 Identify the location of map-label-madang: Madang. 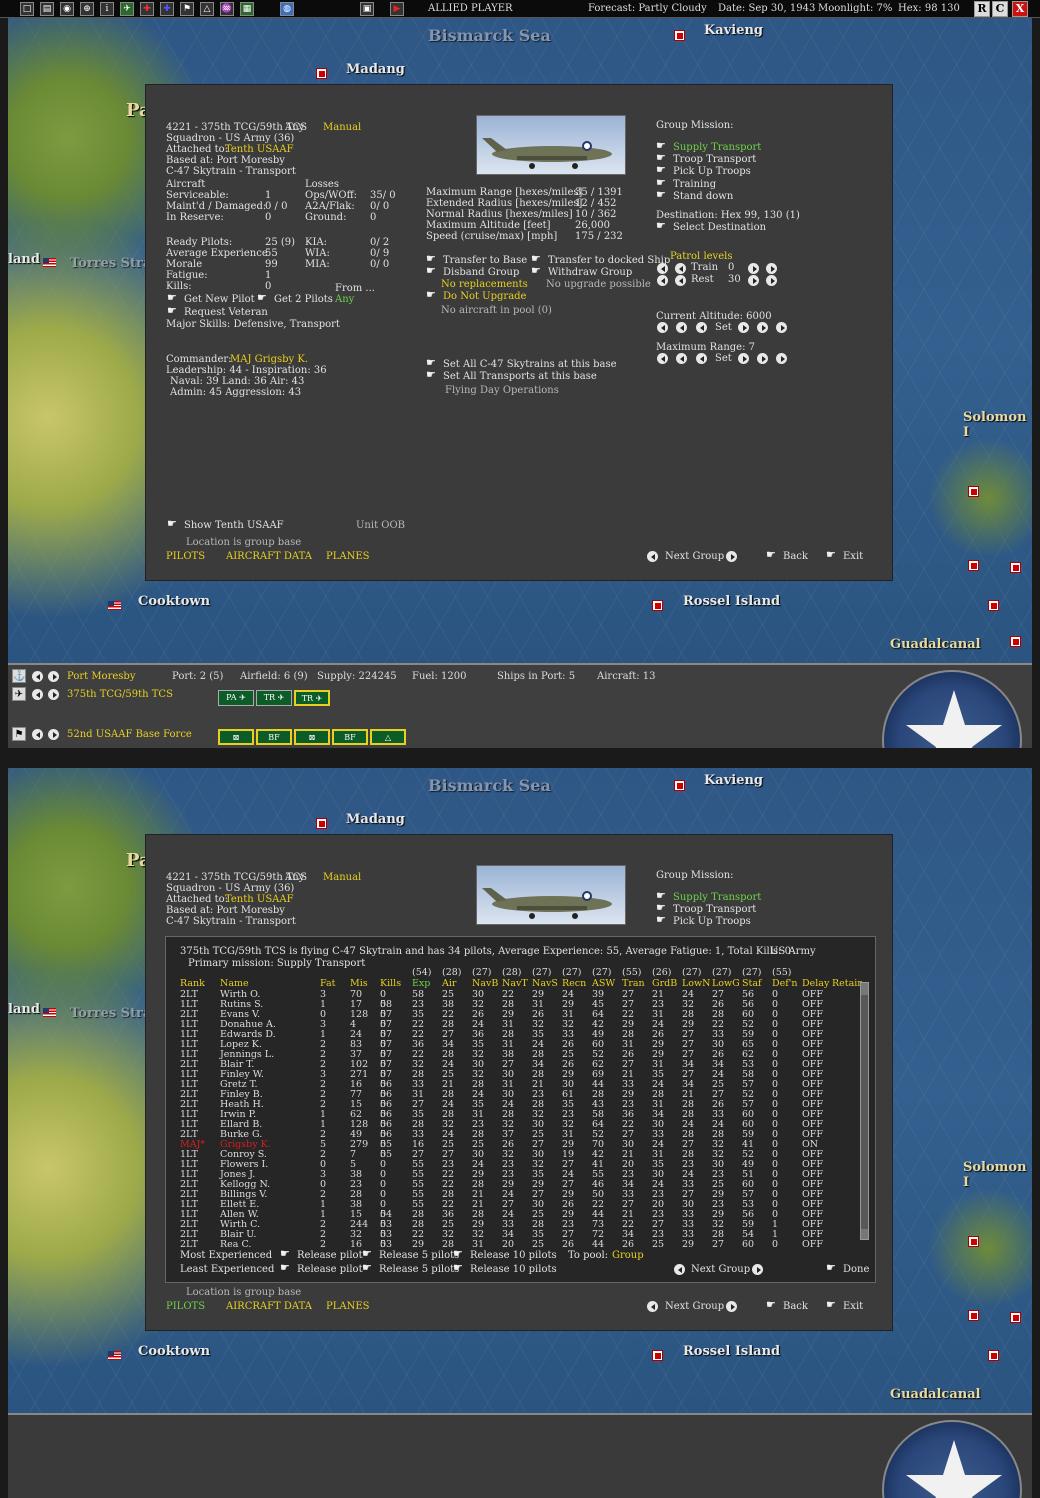
(375, 819).